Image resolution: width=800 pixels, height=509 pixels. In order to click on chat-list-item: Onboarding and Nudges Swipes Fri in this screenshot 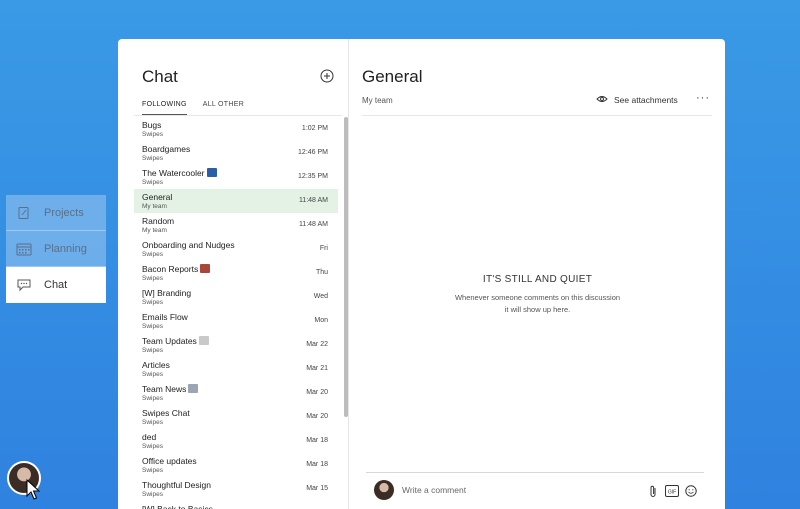, I will do `click(236, 249)`.